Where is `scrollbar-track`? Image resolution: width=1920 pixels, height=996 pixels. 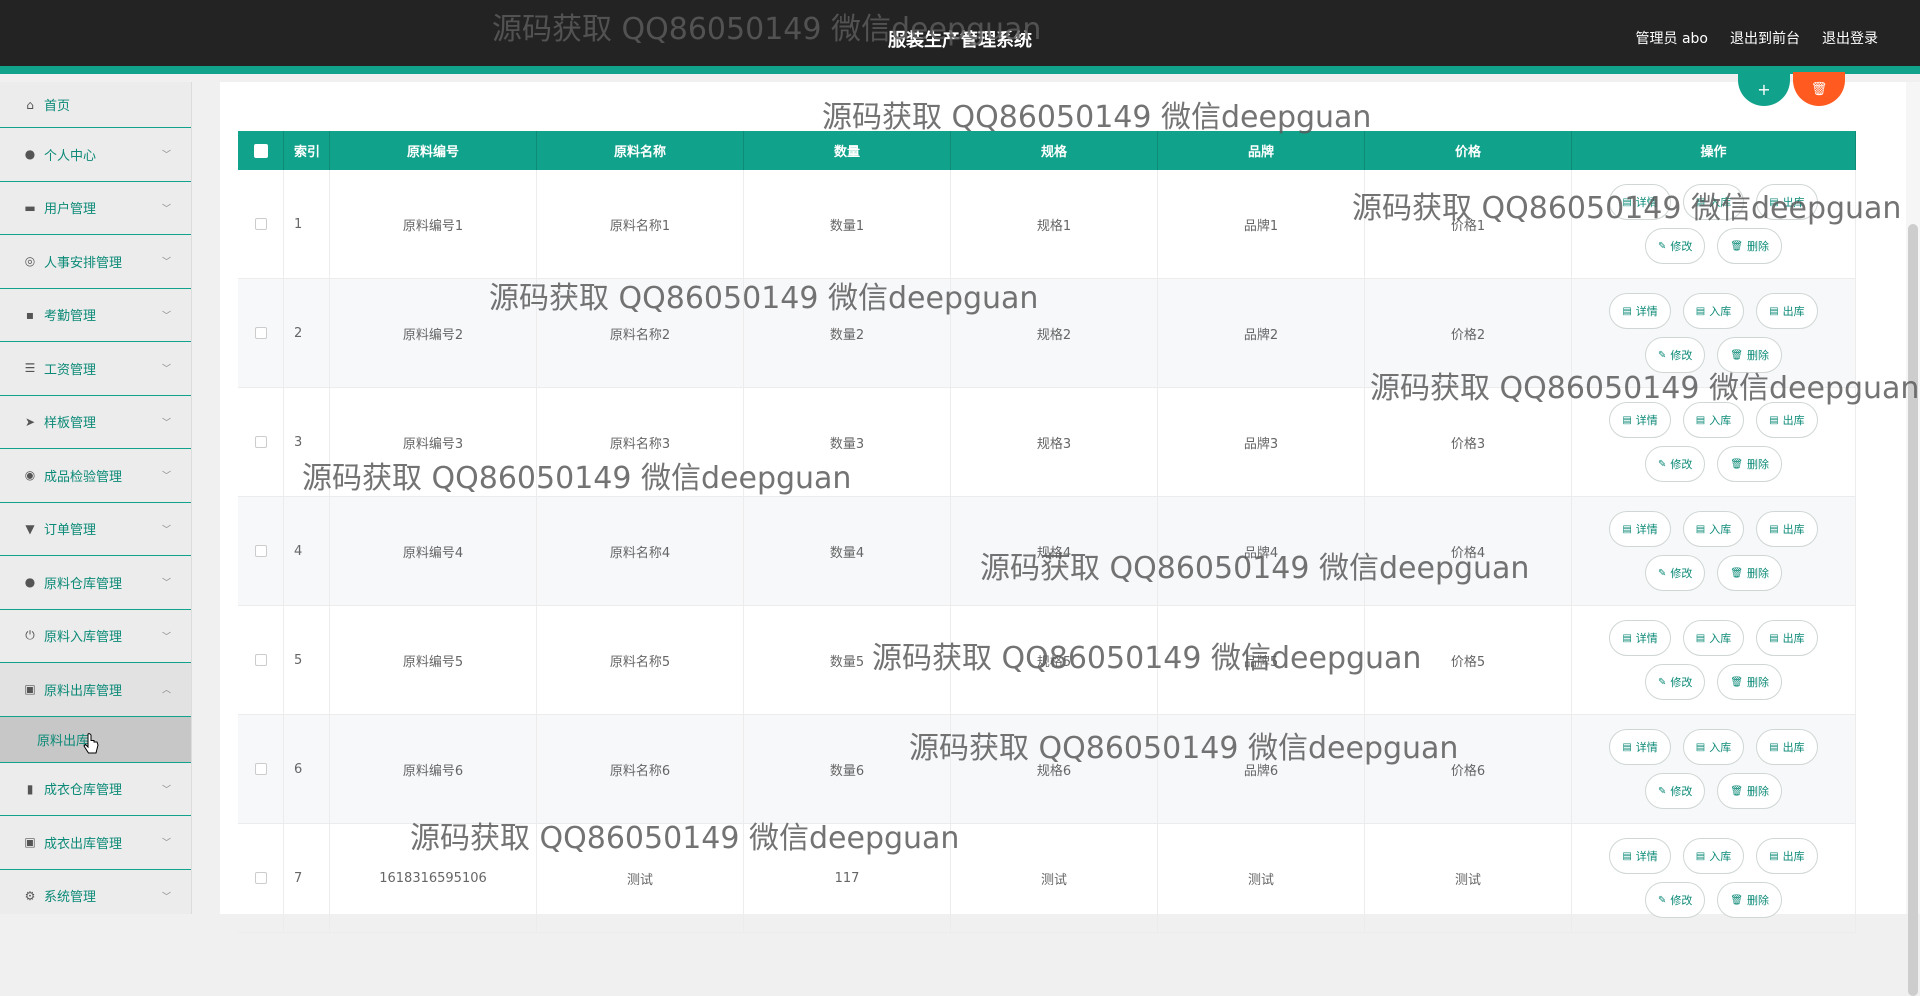 scrollbar-track is located at coordinates (1913, 539).